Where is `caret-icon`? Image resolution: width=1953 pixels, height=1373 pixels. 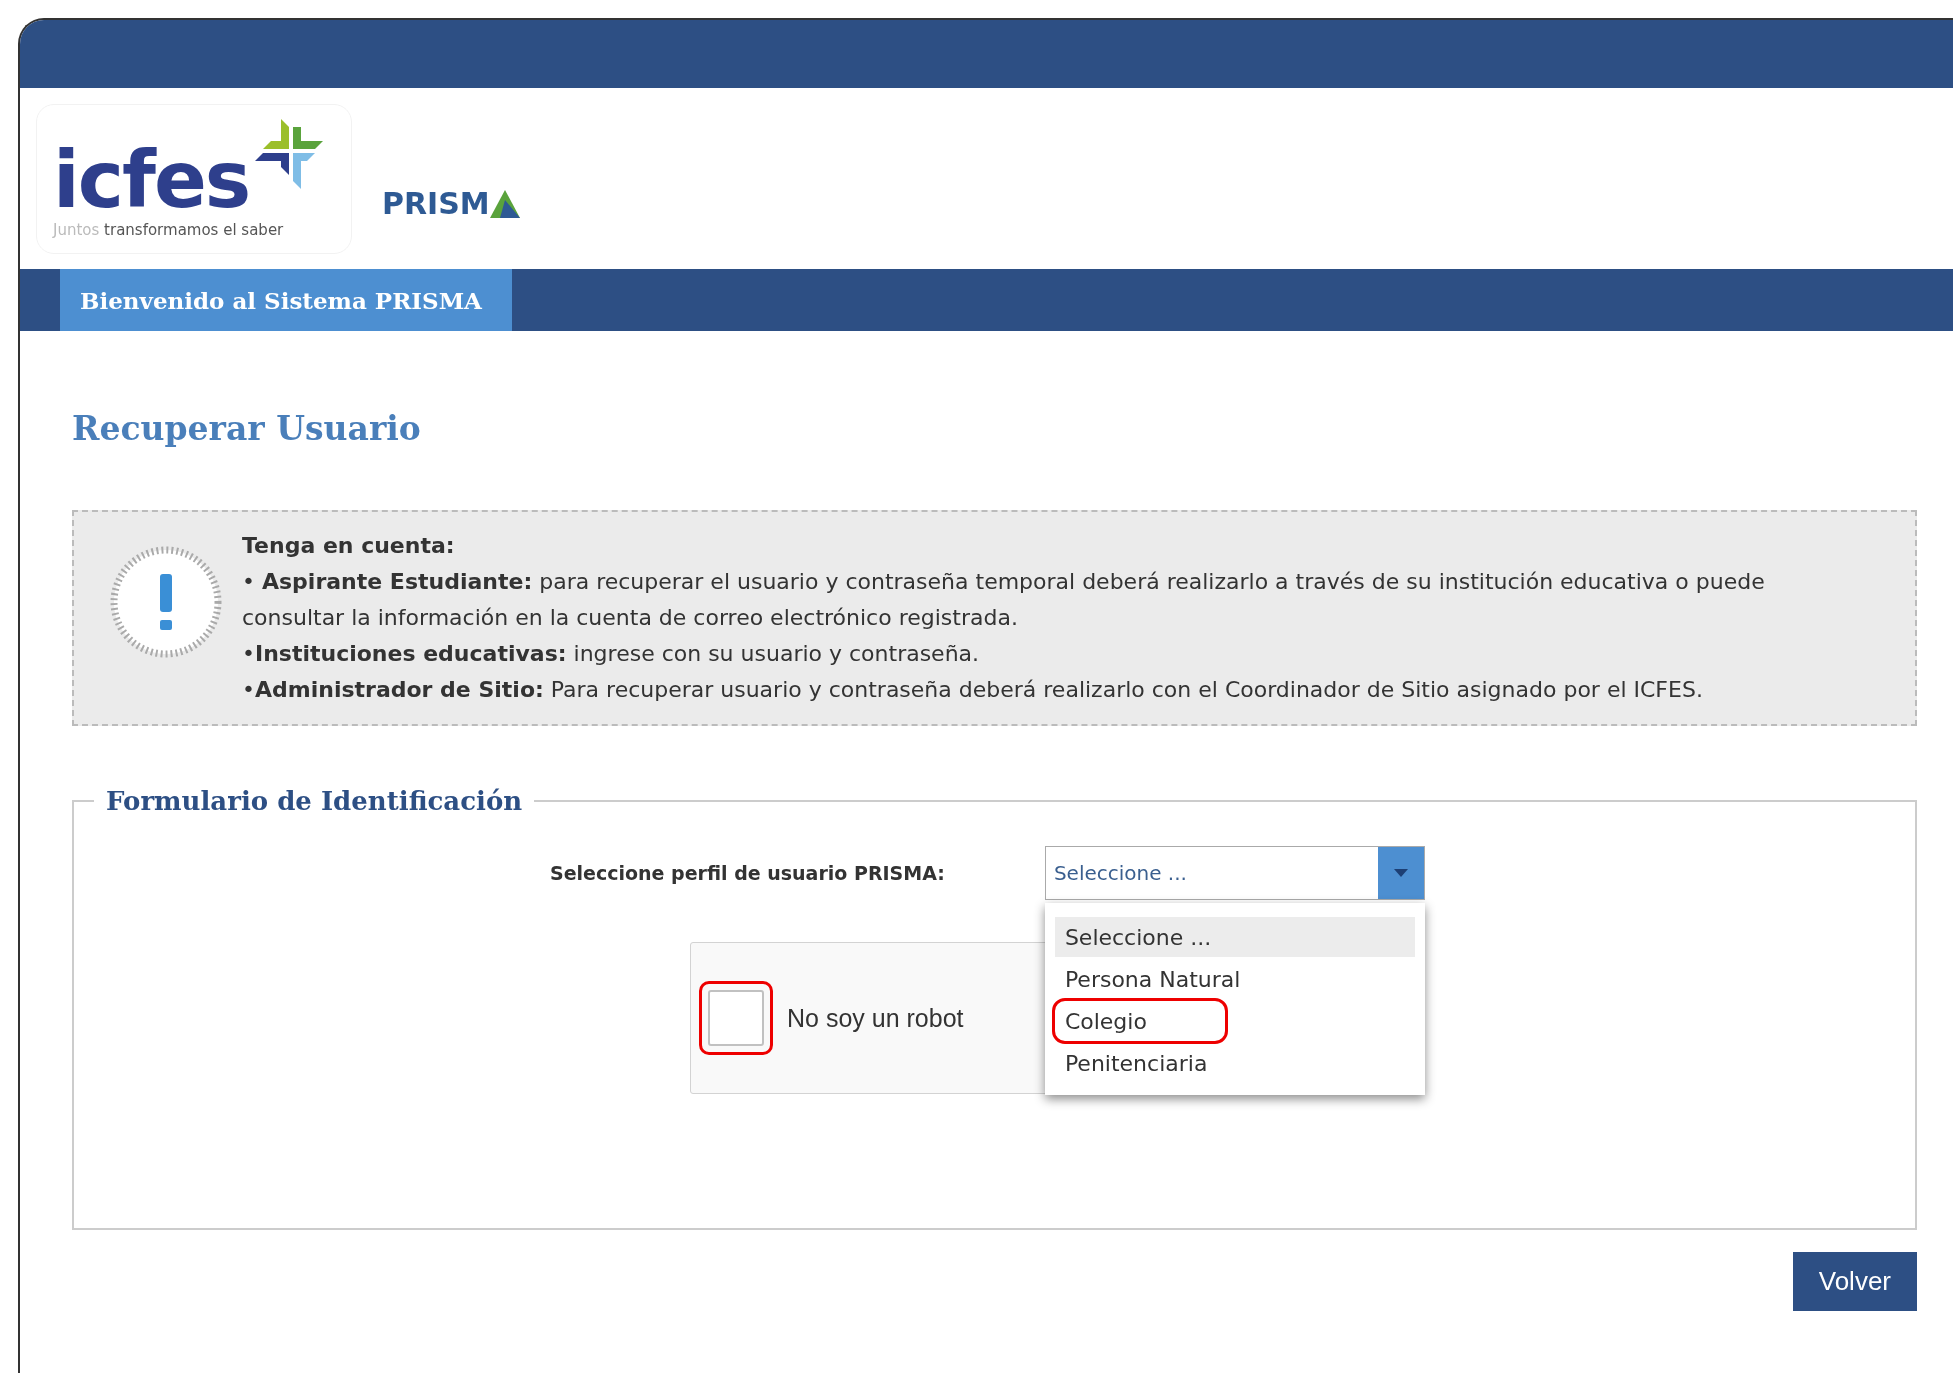
caret-icon is located at coordinates (1400, 873).